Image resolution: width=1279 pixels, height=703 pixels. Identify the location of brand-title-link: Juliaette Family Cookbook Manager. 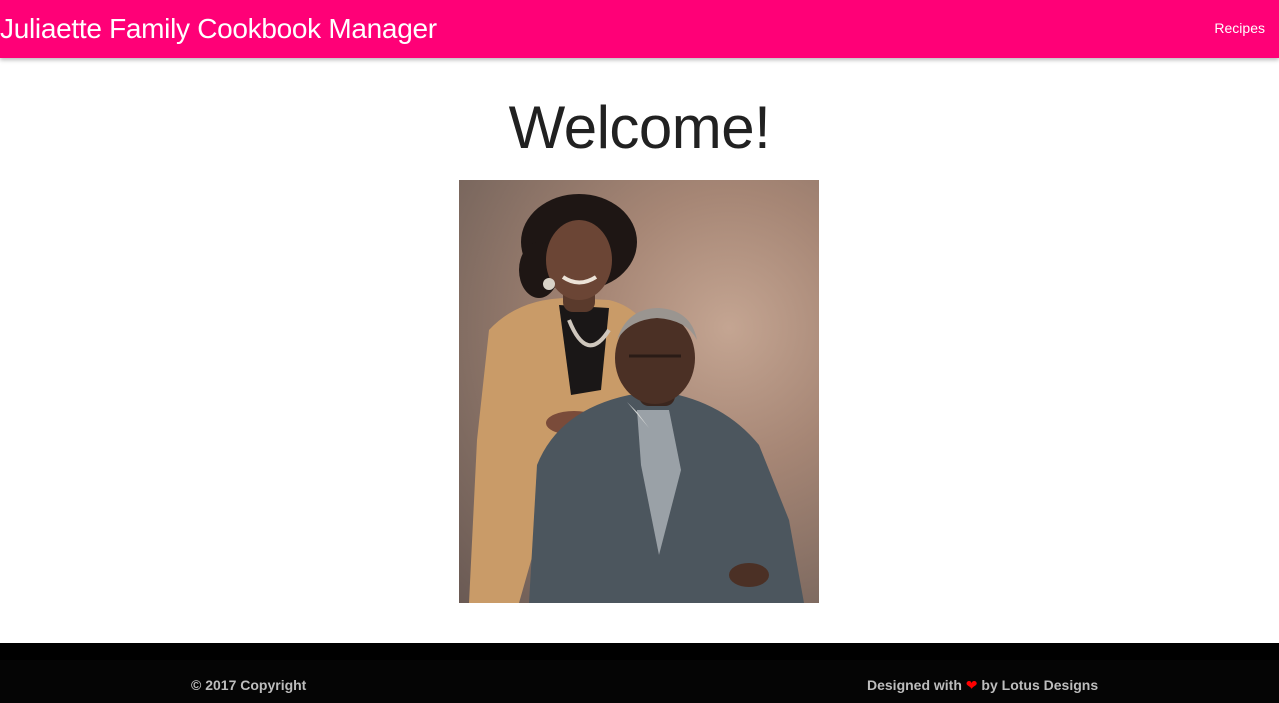
(218, 29).